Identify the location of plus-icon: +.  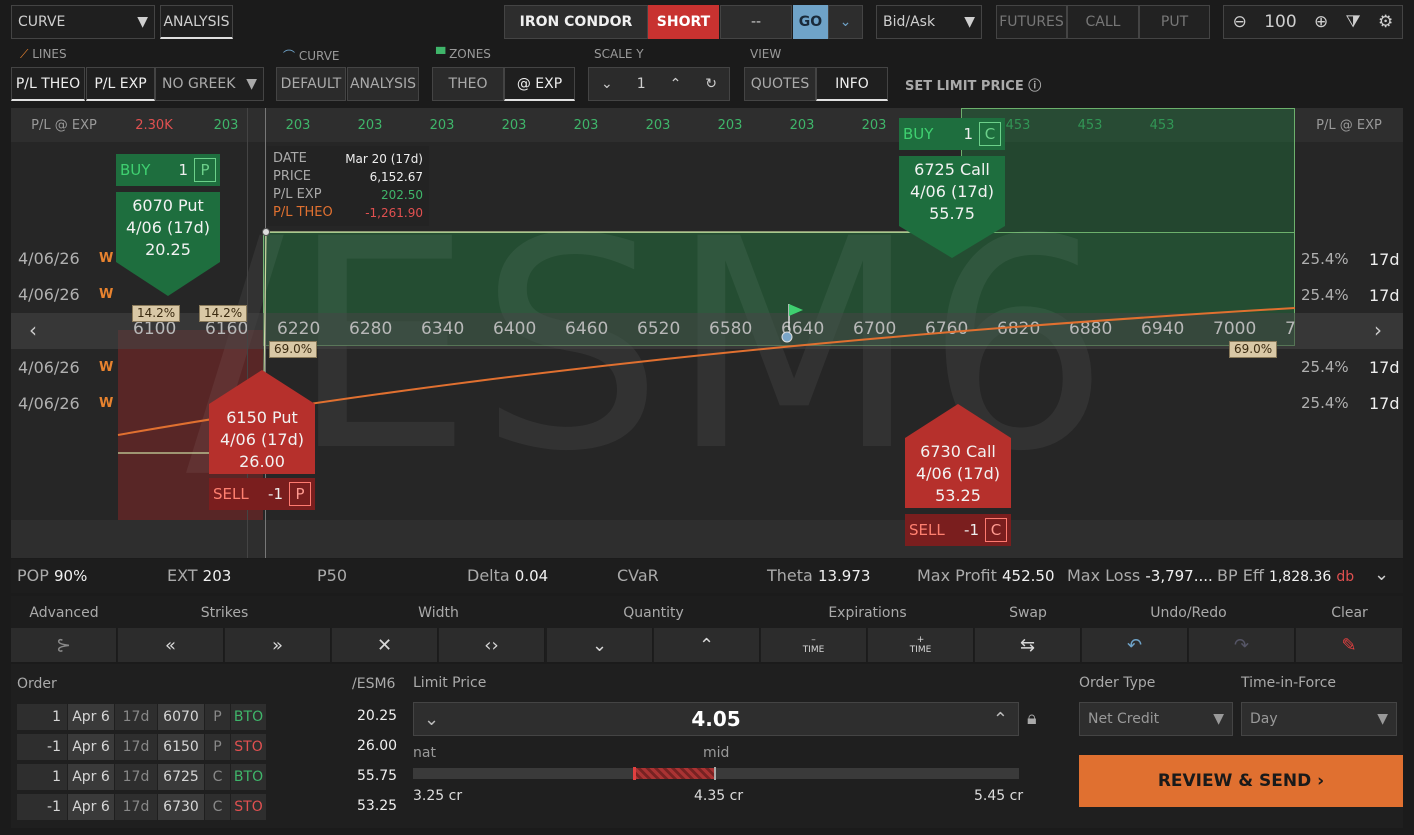
(920, 640).